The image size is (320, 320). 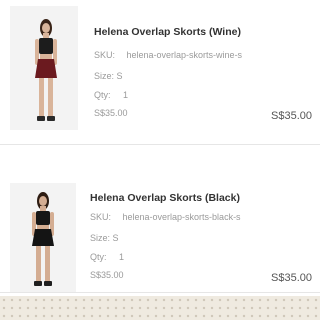 I want to click on product-title: Helena Overlap Skorts (Black), so click(x=165, y=198).